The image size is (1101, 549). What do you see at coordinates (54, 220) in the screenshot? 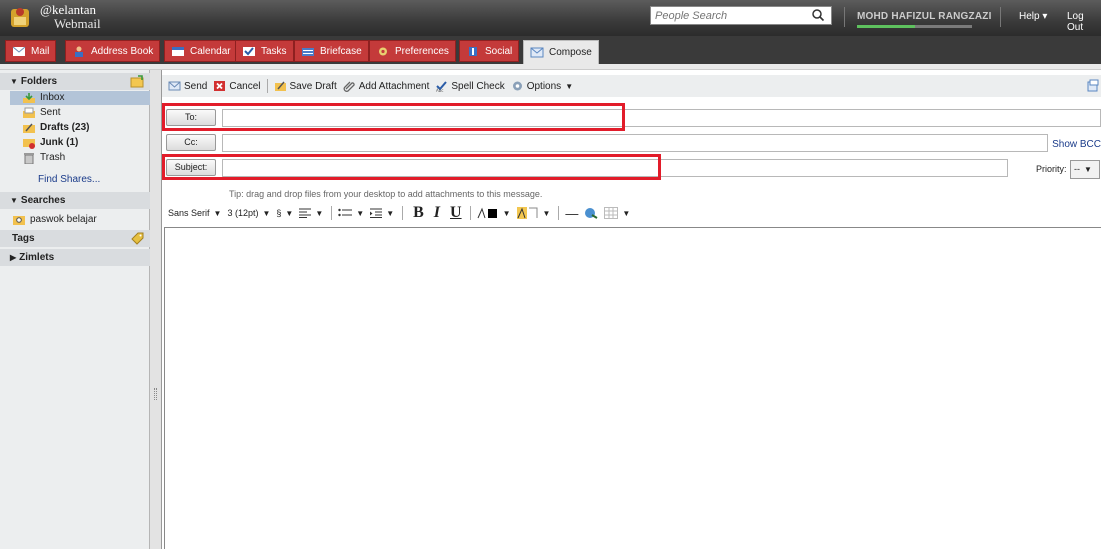
I see `saved-search-item: paswok belajar` at bounding box center [54, 220].